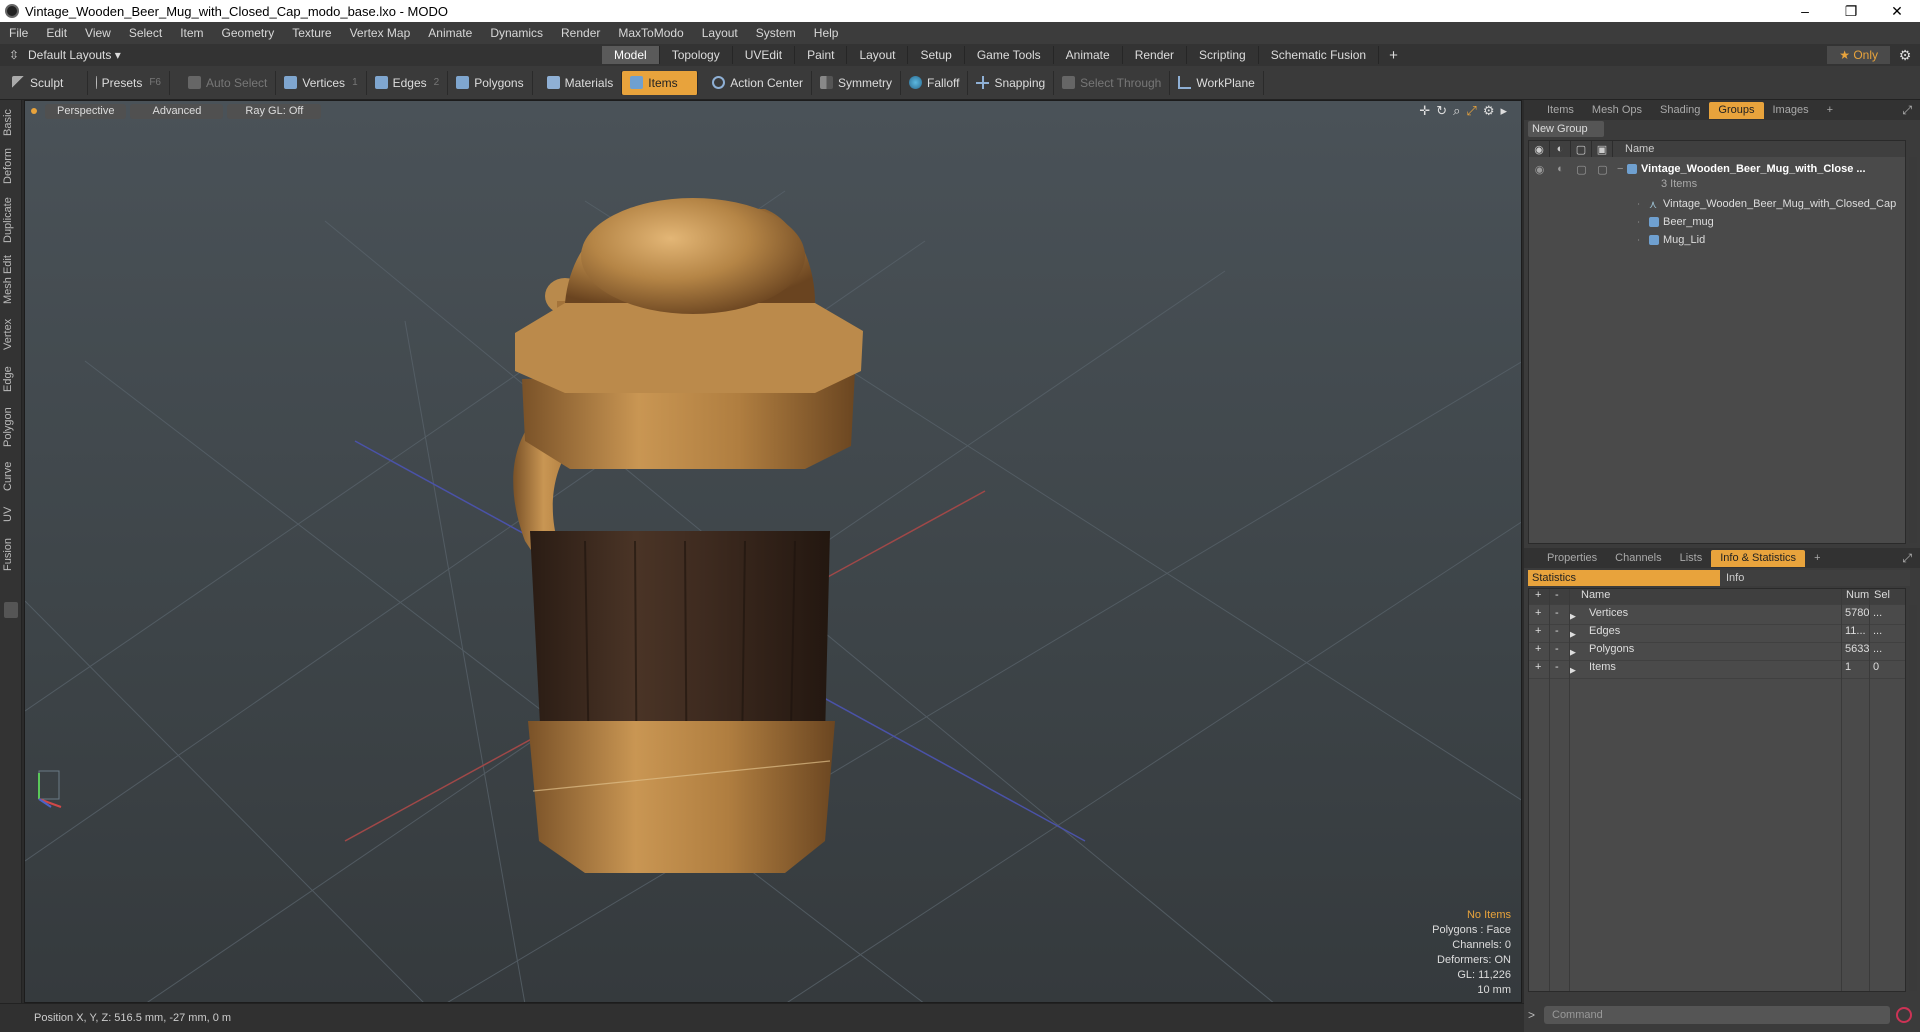  Describe the element at coordinates (826, 33) in the screenshot. I see `menu-help: Help` at that location.